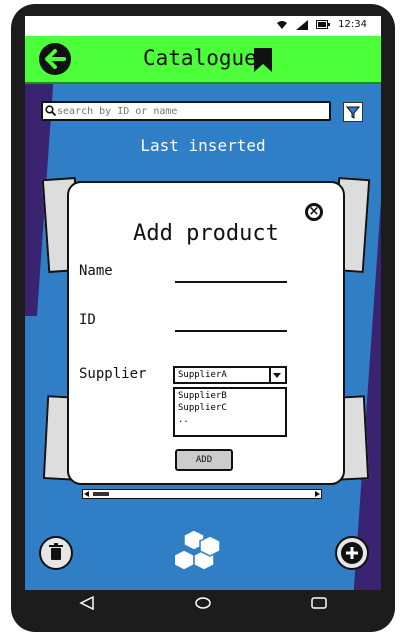  I want to click on search-bar, so click(186, 111).